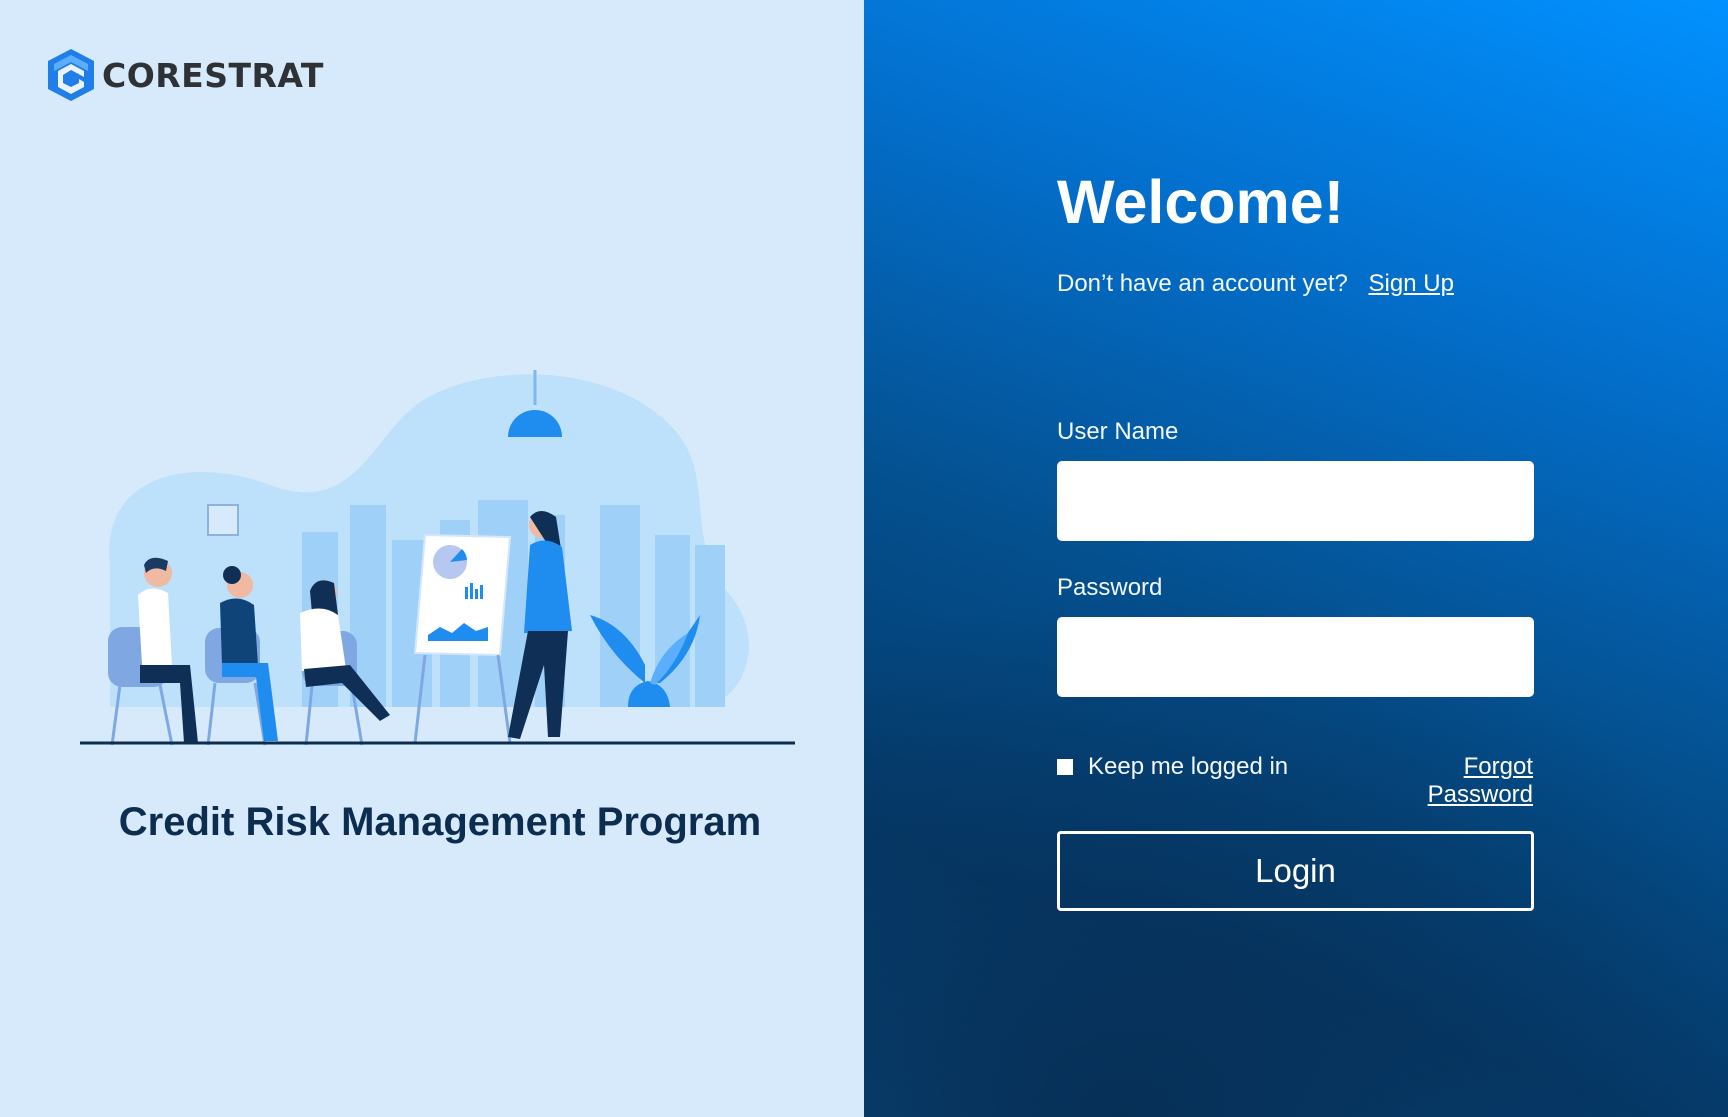 This screenshot has height=1117, width=1728. I want to click on keep-logged-in-checkbox, so click(1065, 767).